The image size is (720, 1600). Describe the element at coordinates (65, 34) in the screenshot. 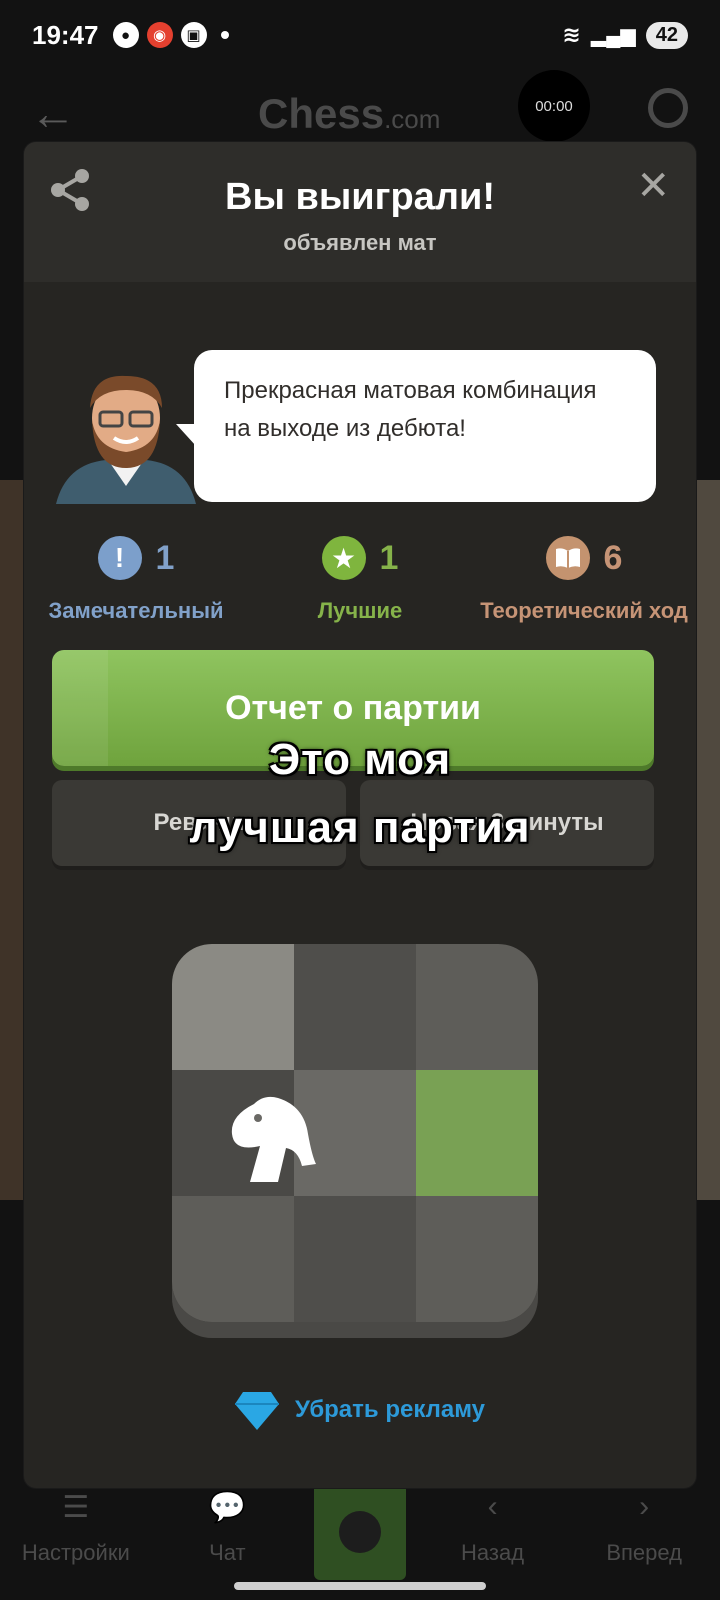

I see `status-time: 19:47` at that location.